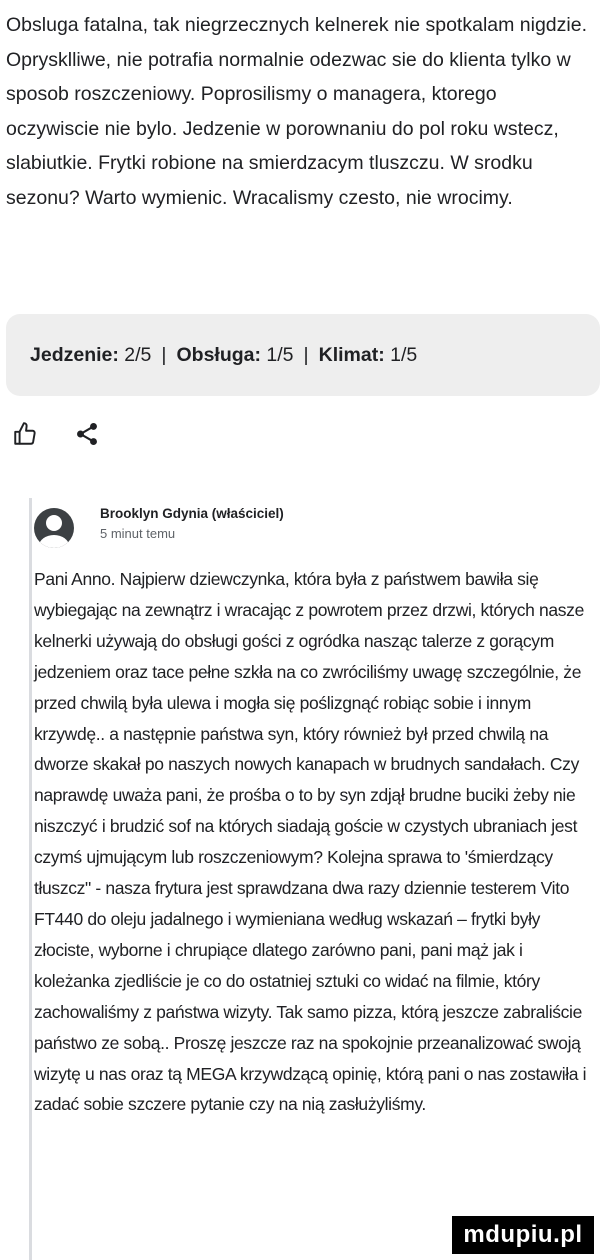 The width and height of the screenshot is (600, 1260). Describe the element at coordinates (74, 354) in the screenshot. I see `food-rating-label: Jedzenie:` at that location.